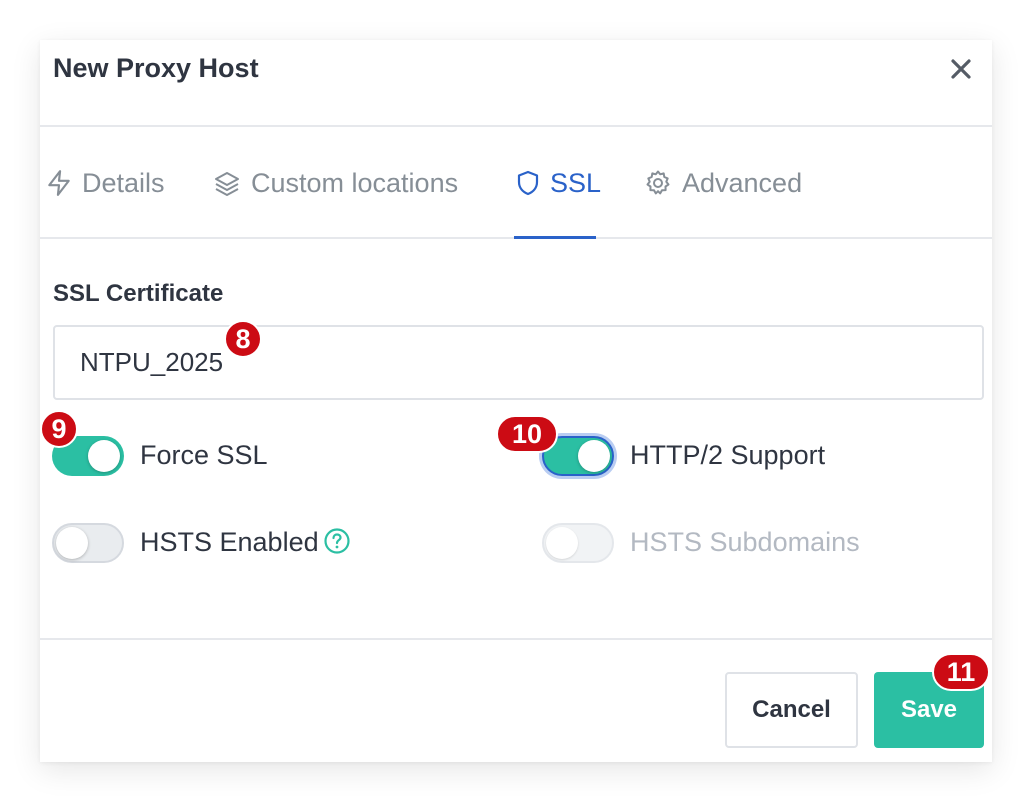 The width and height of the screenshot is (1032, 802). Describe the element at coordinates (243, 339) in the screenshot. I see `annotation-badge-8: 8` at that location.